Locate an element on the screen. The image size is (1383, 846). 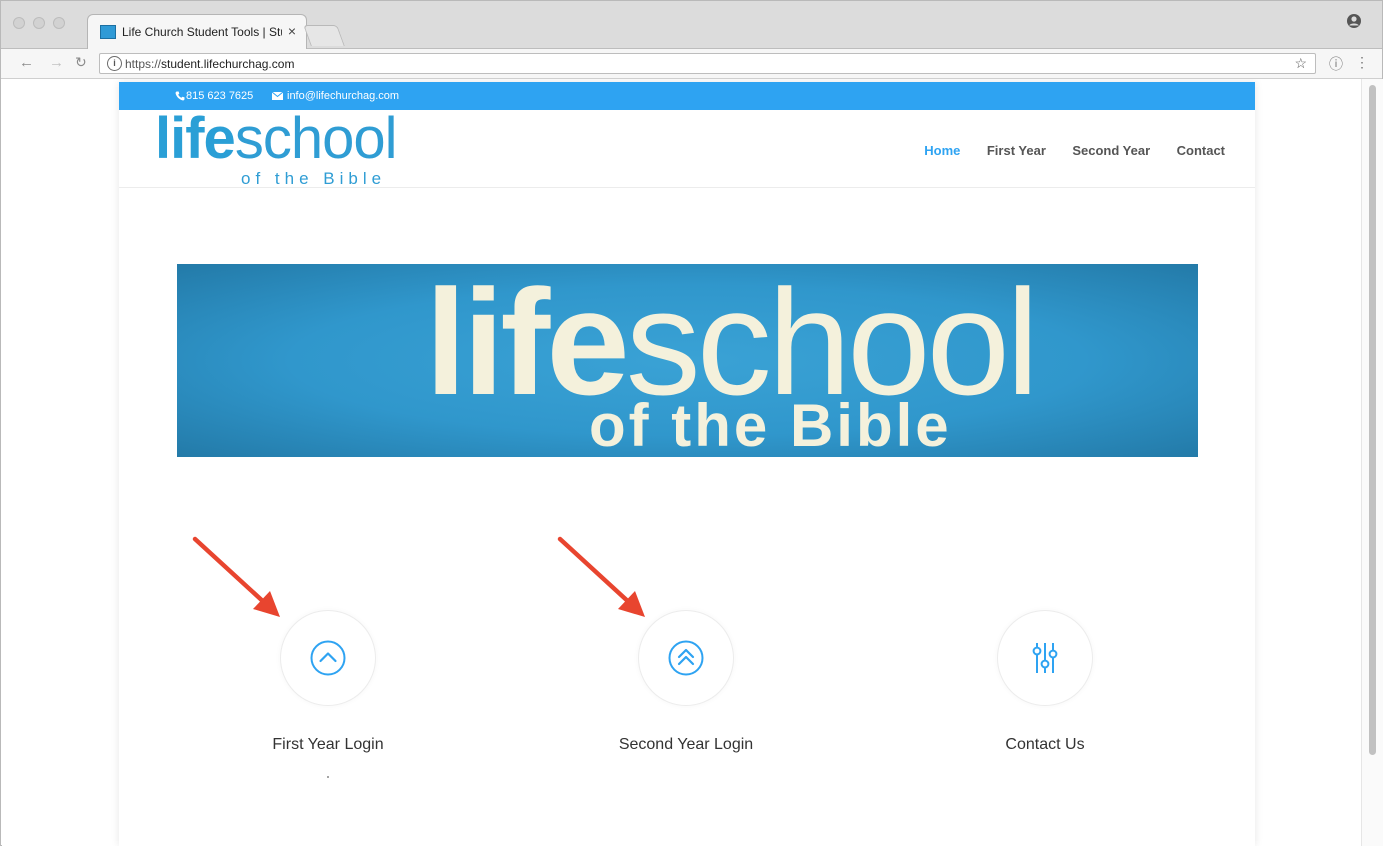
nav-home: Home is located at coordinates (942, 150).